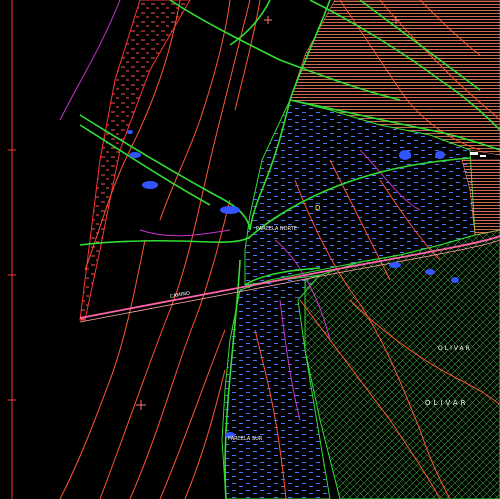  Describe the element at coordinates (245, 439) in the screenshot. I see `parcel-south-label: PARCELA SUR` at that location.